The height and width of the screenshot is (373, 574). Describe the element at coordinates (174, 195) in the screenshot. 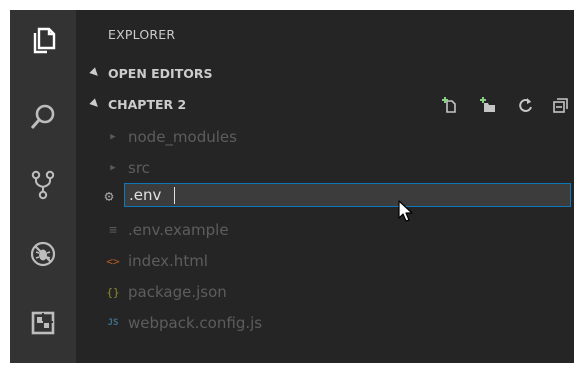

I see `text-caret` at that location.